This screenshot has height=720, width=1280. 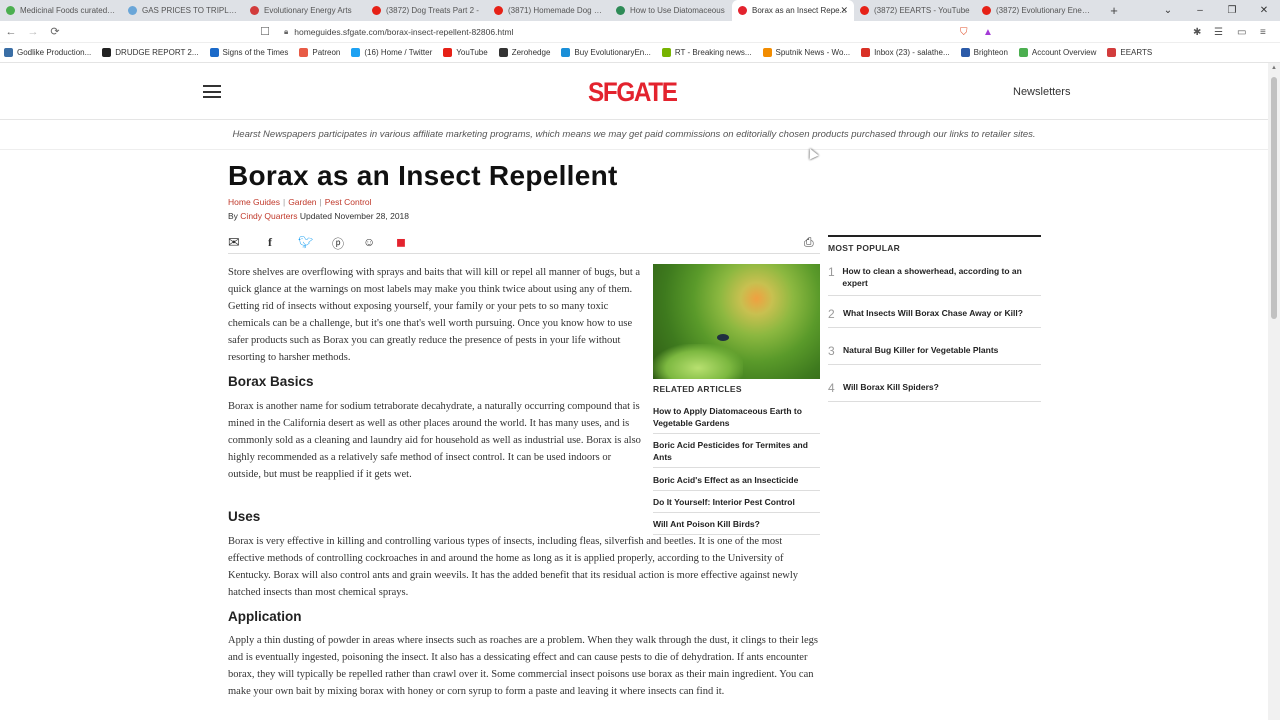 What do you see at coordinates (736, 482) in the screenshot?
I see `related-article-link: Boric Acid's Effect as an Insecticide` at bounding box center [736, 482].